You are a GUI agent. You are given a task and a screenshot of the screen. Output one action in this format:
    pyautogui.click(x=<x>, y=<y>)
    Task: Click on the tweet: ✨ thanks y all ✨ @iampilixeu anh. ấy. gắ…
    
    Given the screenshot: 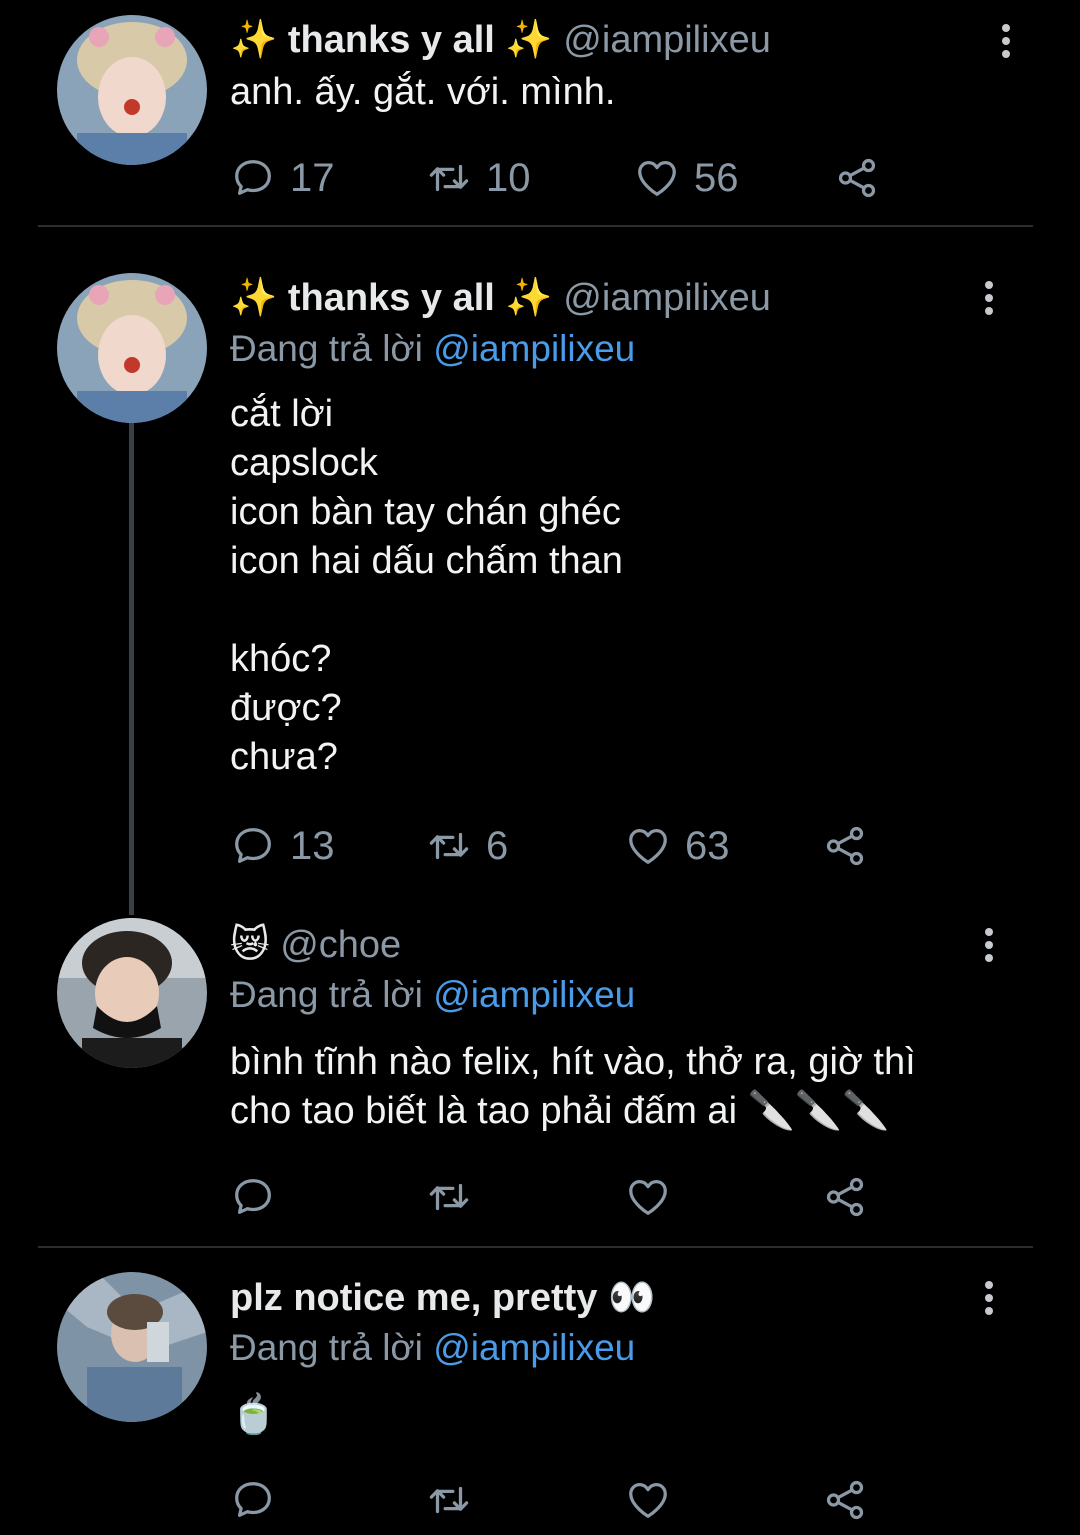 What is the action you would take?
    pyautogui.click(x=540, y=115)
    